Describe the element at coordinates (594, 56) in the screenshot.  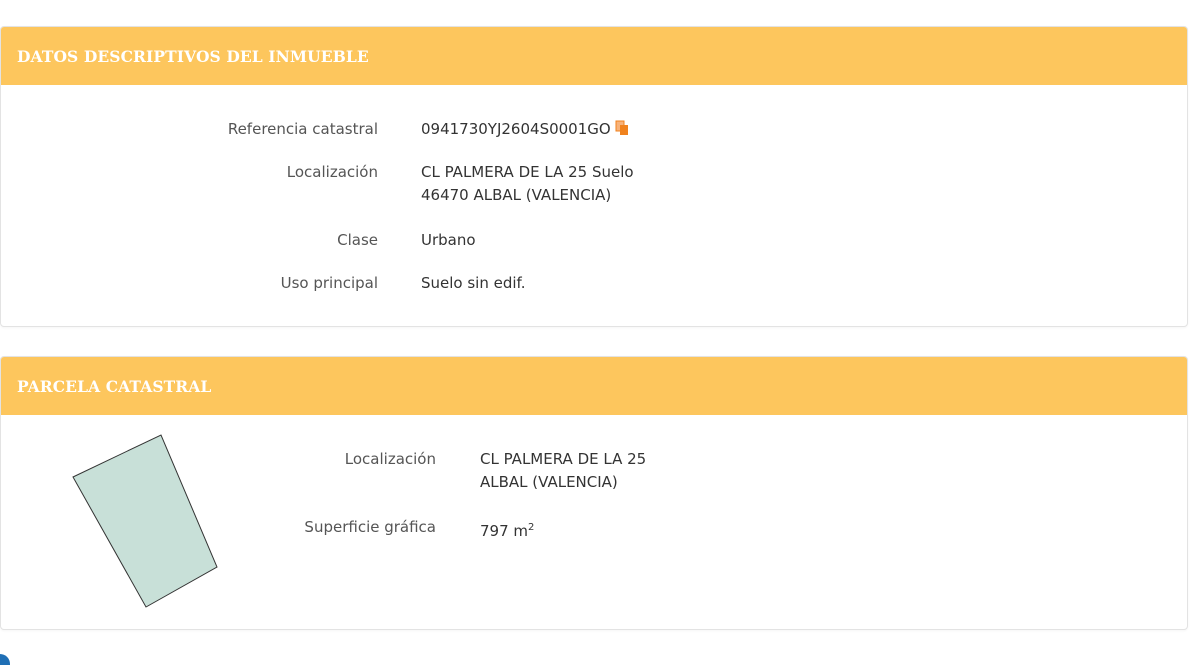
I see `descriptive-data-header: DATOS DESCRIPTIVOS DEL INMUEBLE` at that location.